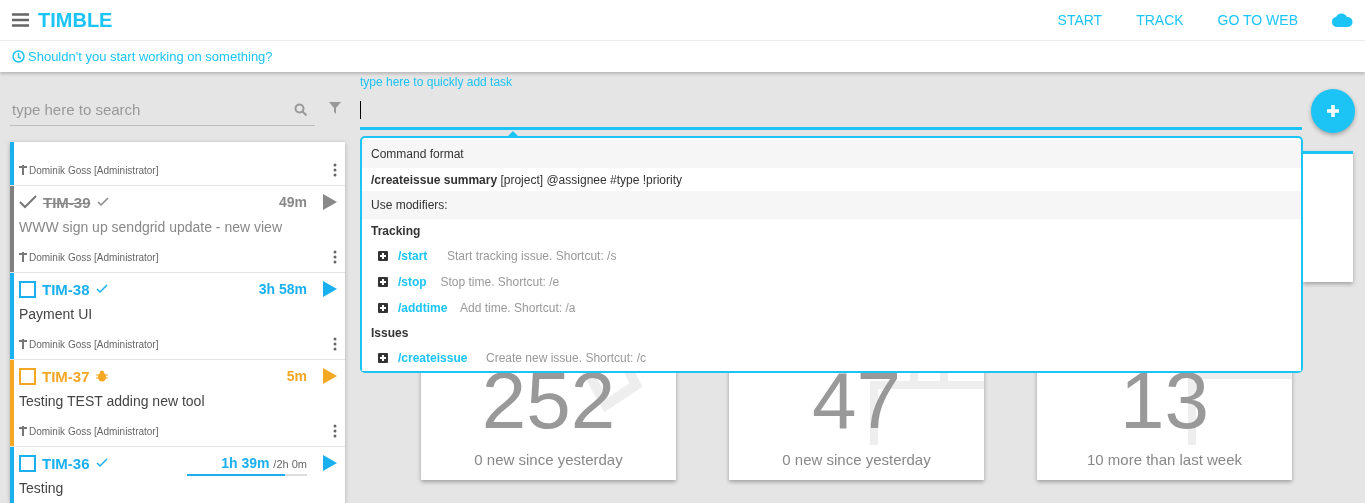  What do you see at coordinates (150, 56) in the screenshot?
I see `notice-text: Shouldn't you start working on something?` at bounding box center [150, 56].